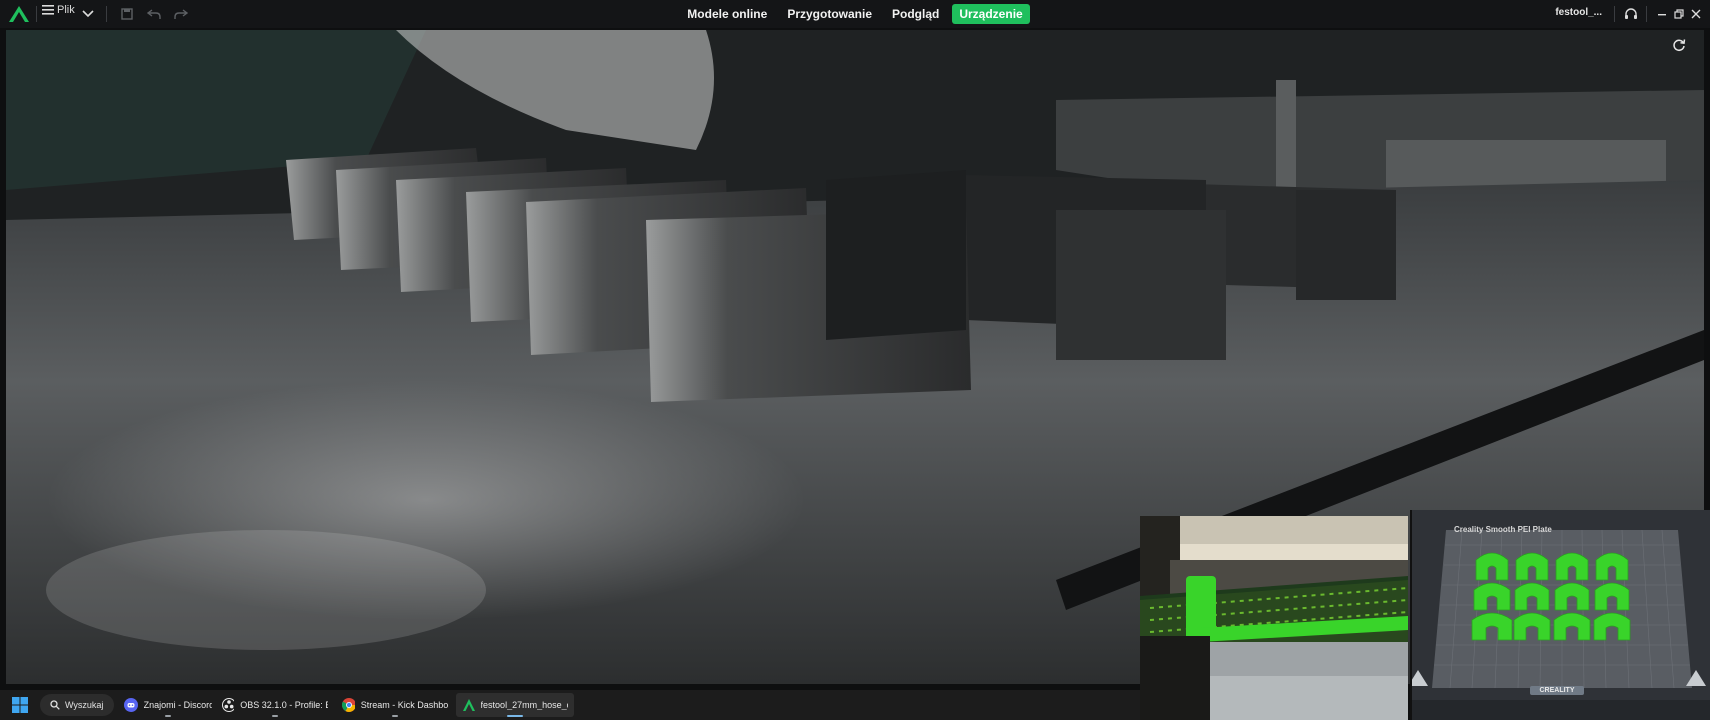 This screenshot has height=720, width=1710. What do you see at coordinates (469, 705) in the screenshot?
I see `creality-print-icon` at bounding box center [469, 705].